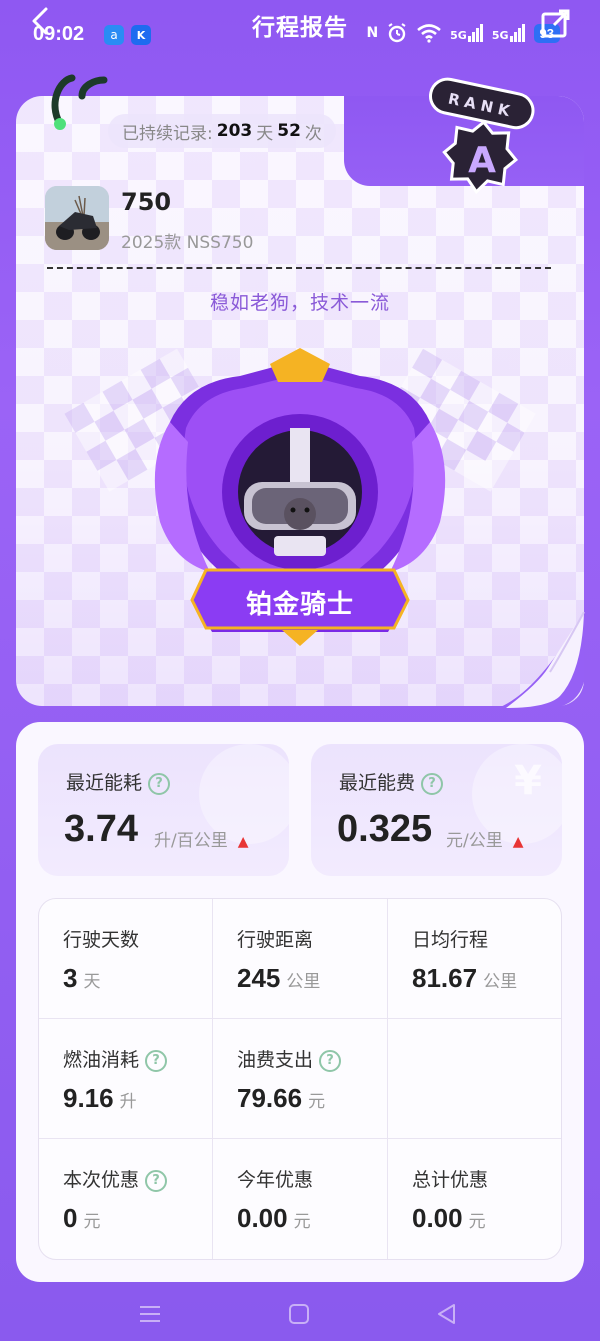 This screenshot has height=1341, width=600. What do you see at coordinates (265, 133) in the screenshot?
I see `streak-days-unit: 天` at bounding box center [265, 133].